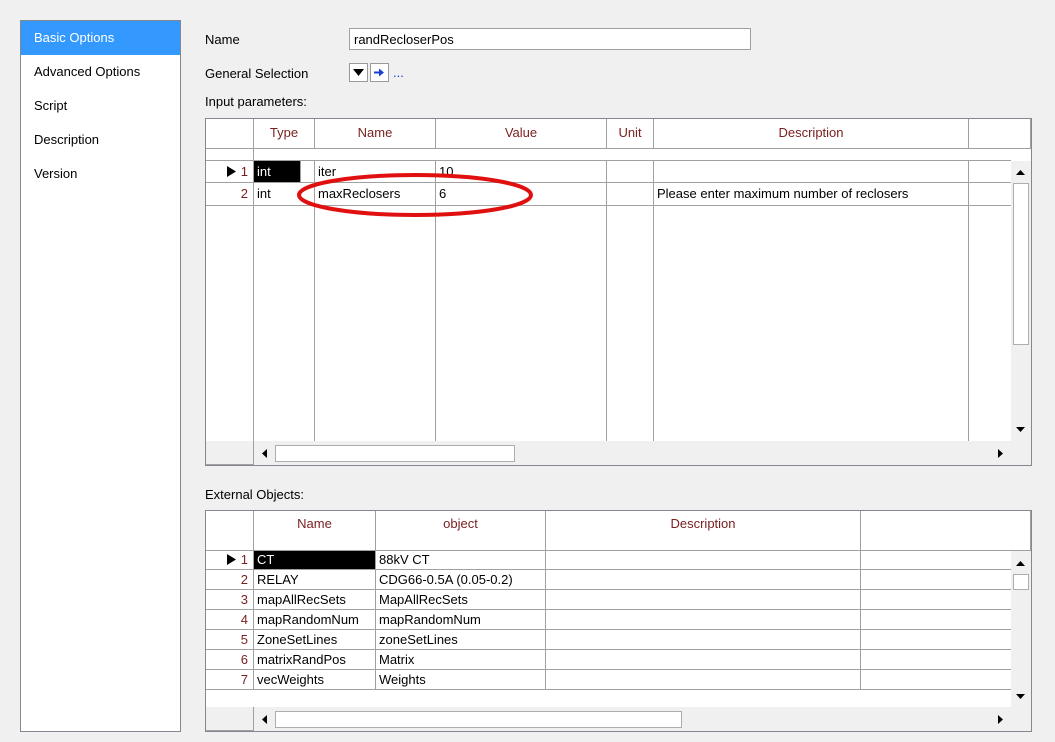 This screenshot has width=1055, height=742. I want to click on cell-object: Matrix, so click(461, 660).